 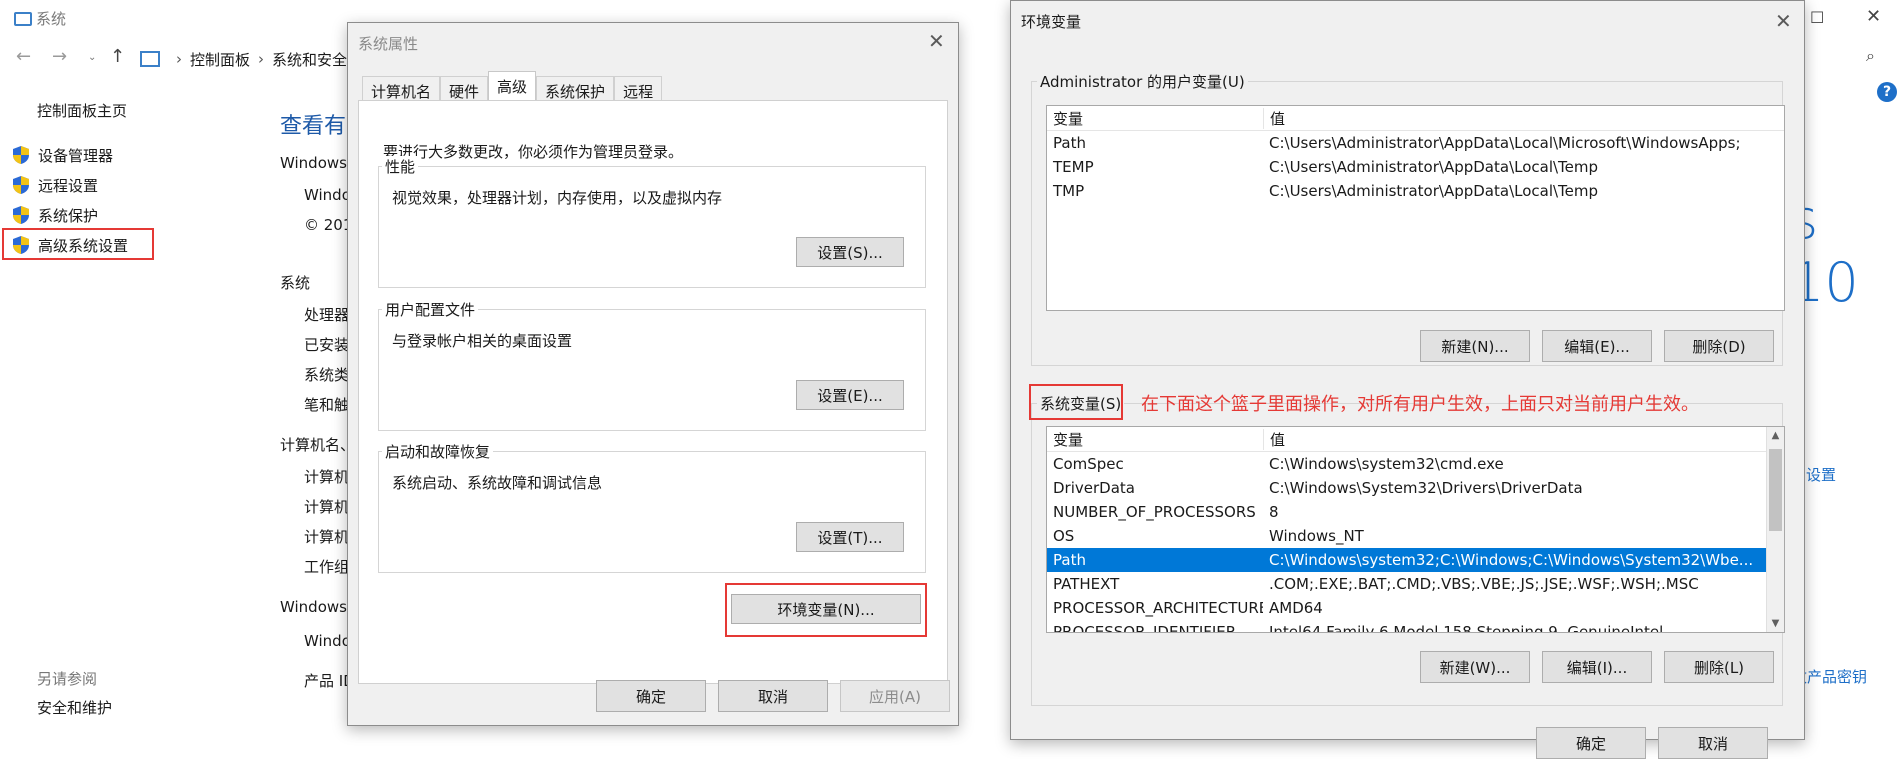 I want to click on dialog-title: 环境变量, so click(x=1051, y=22).